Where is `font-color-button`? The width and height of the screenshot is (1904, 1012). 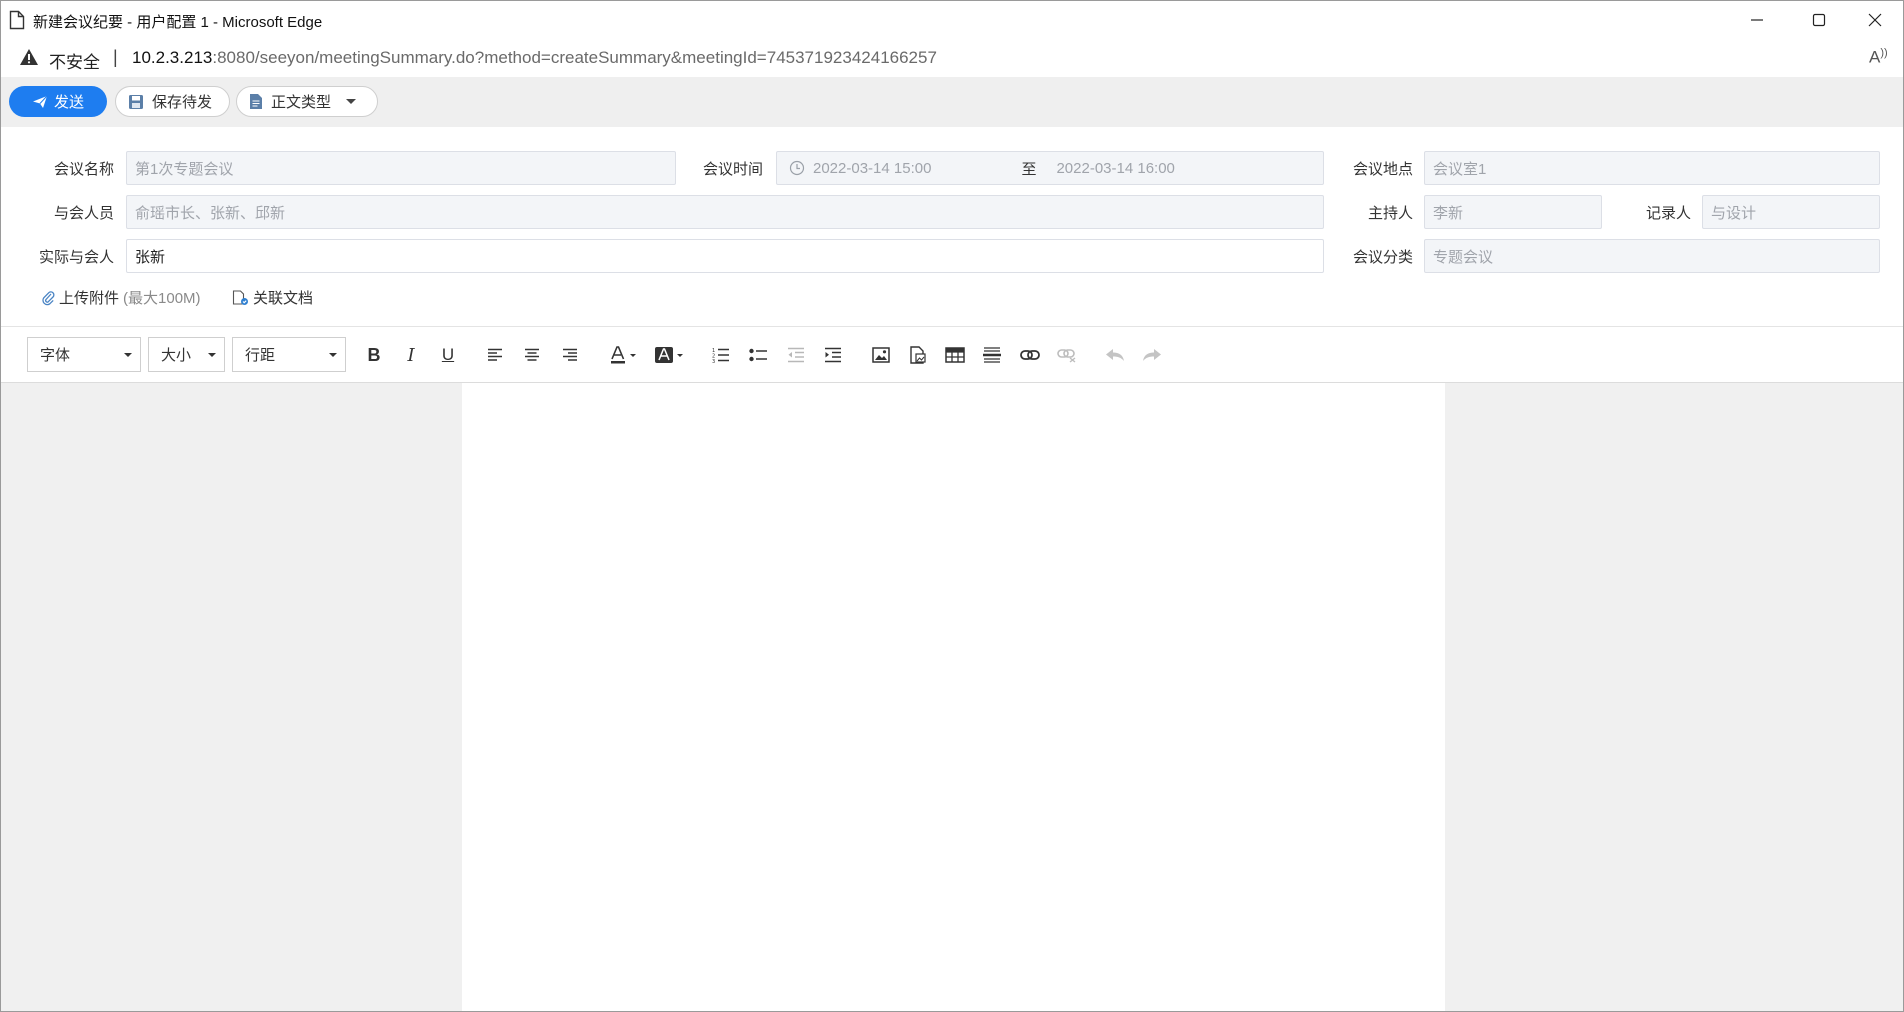
font-color-button is located at coordinates (623, 355).